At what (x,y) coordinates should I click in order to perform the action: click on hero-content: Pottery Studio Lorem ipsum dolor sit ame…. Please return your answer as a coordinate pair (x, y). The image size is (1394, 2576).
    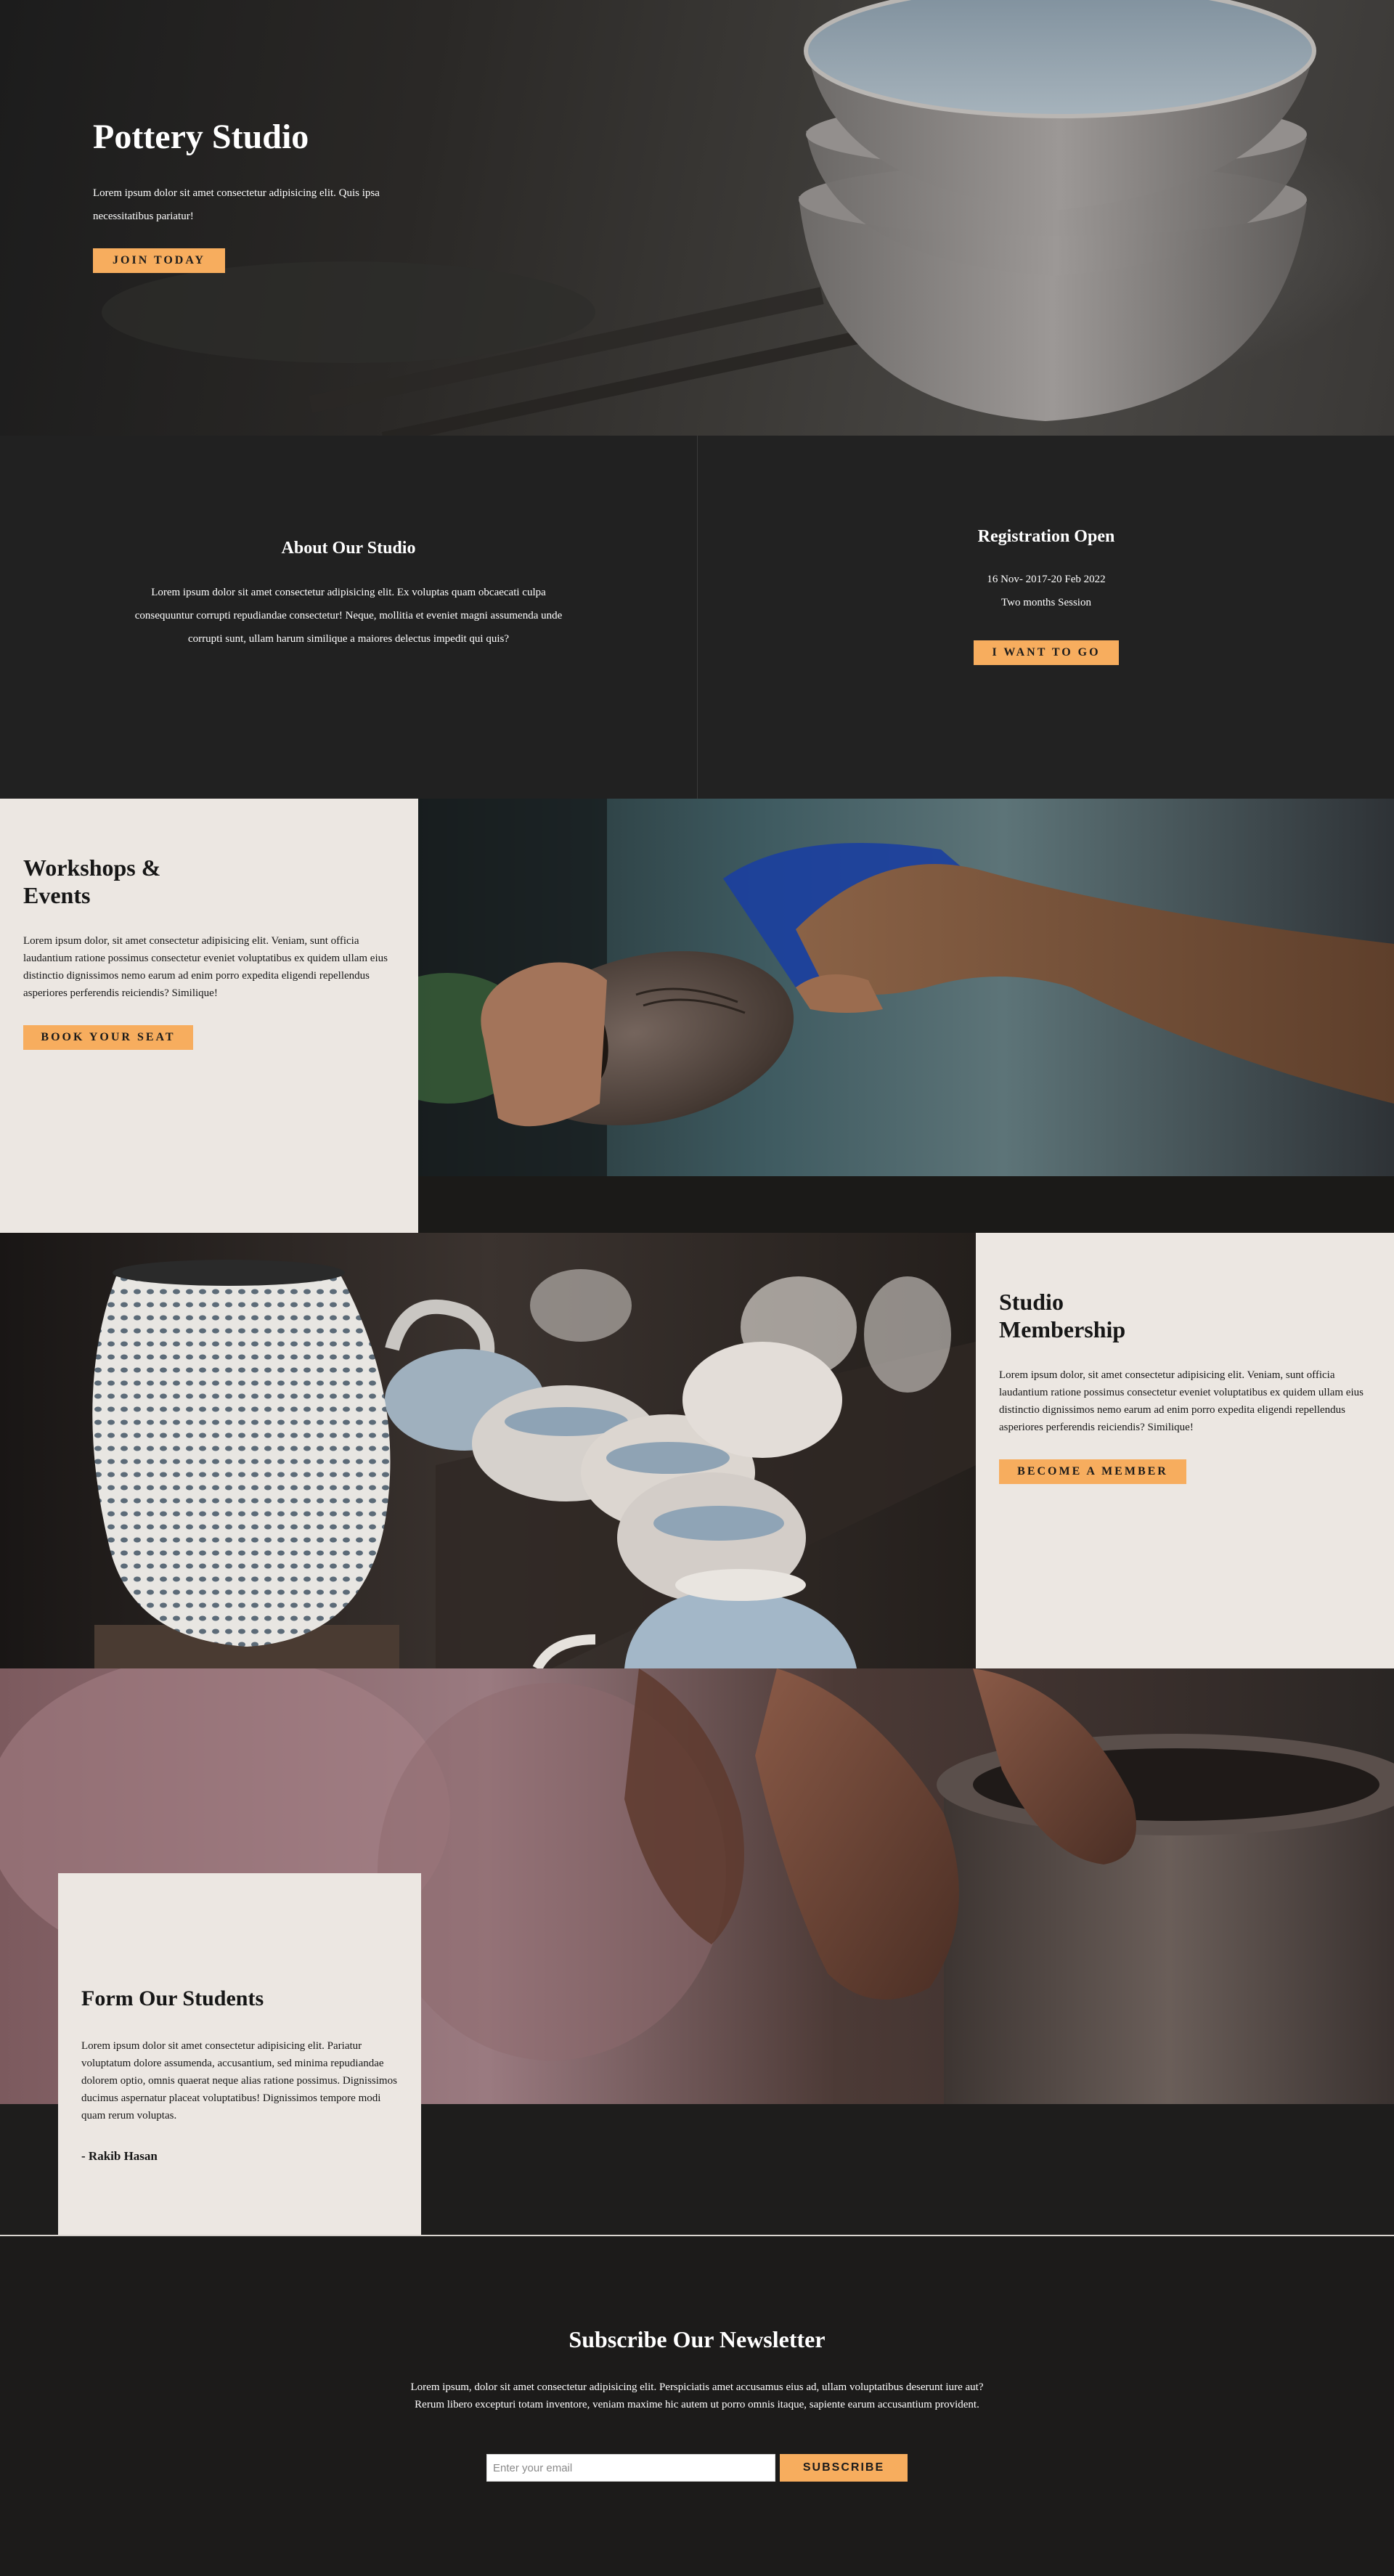
    Looking at the image, I should click on (282, 172).